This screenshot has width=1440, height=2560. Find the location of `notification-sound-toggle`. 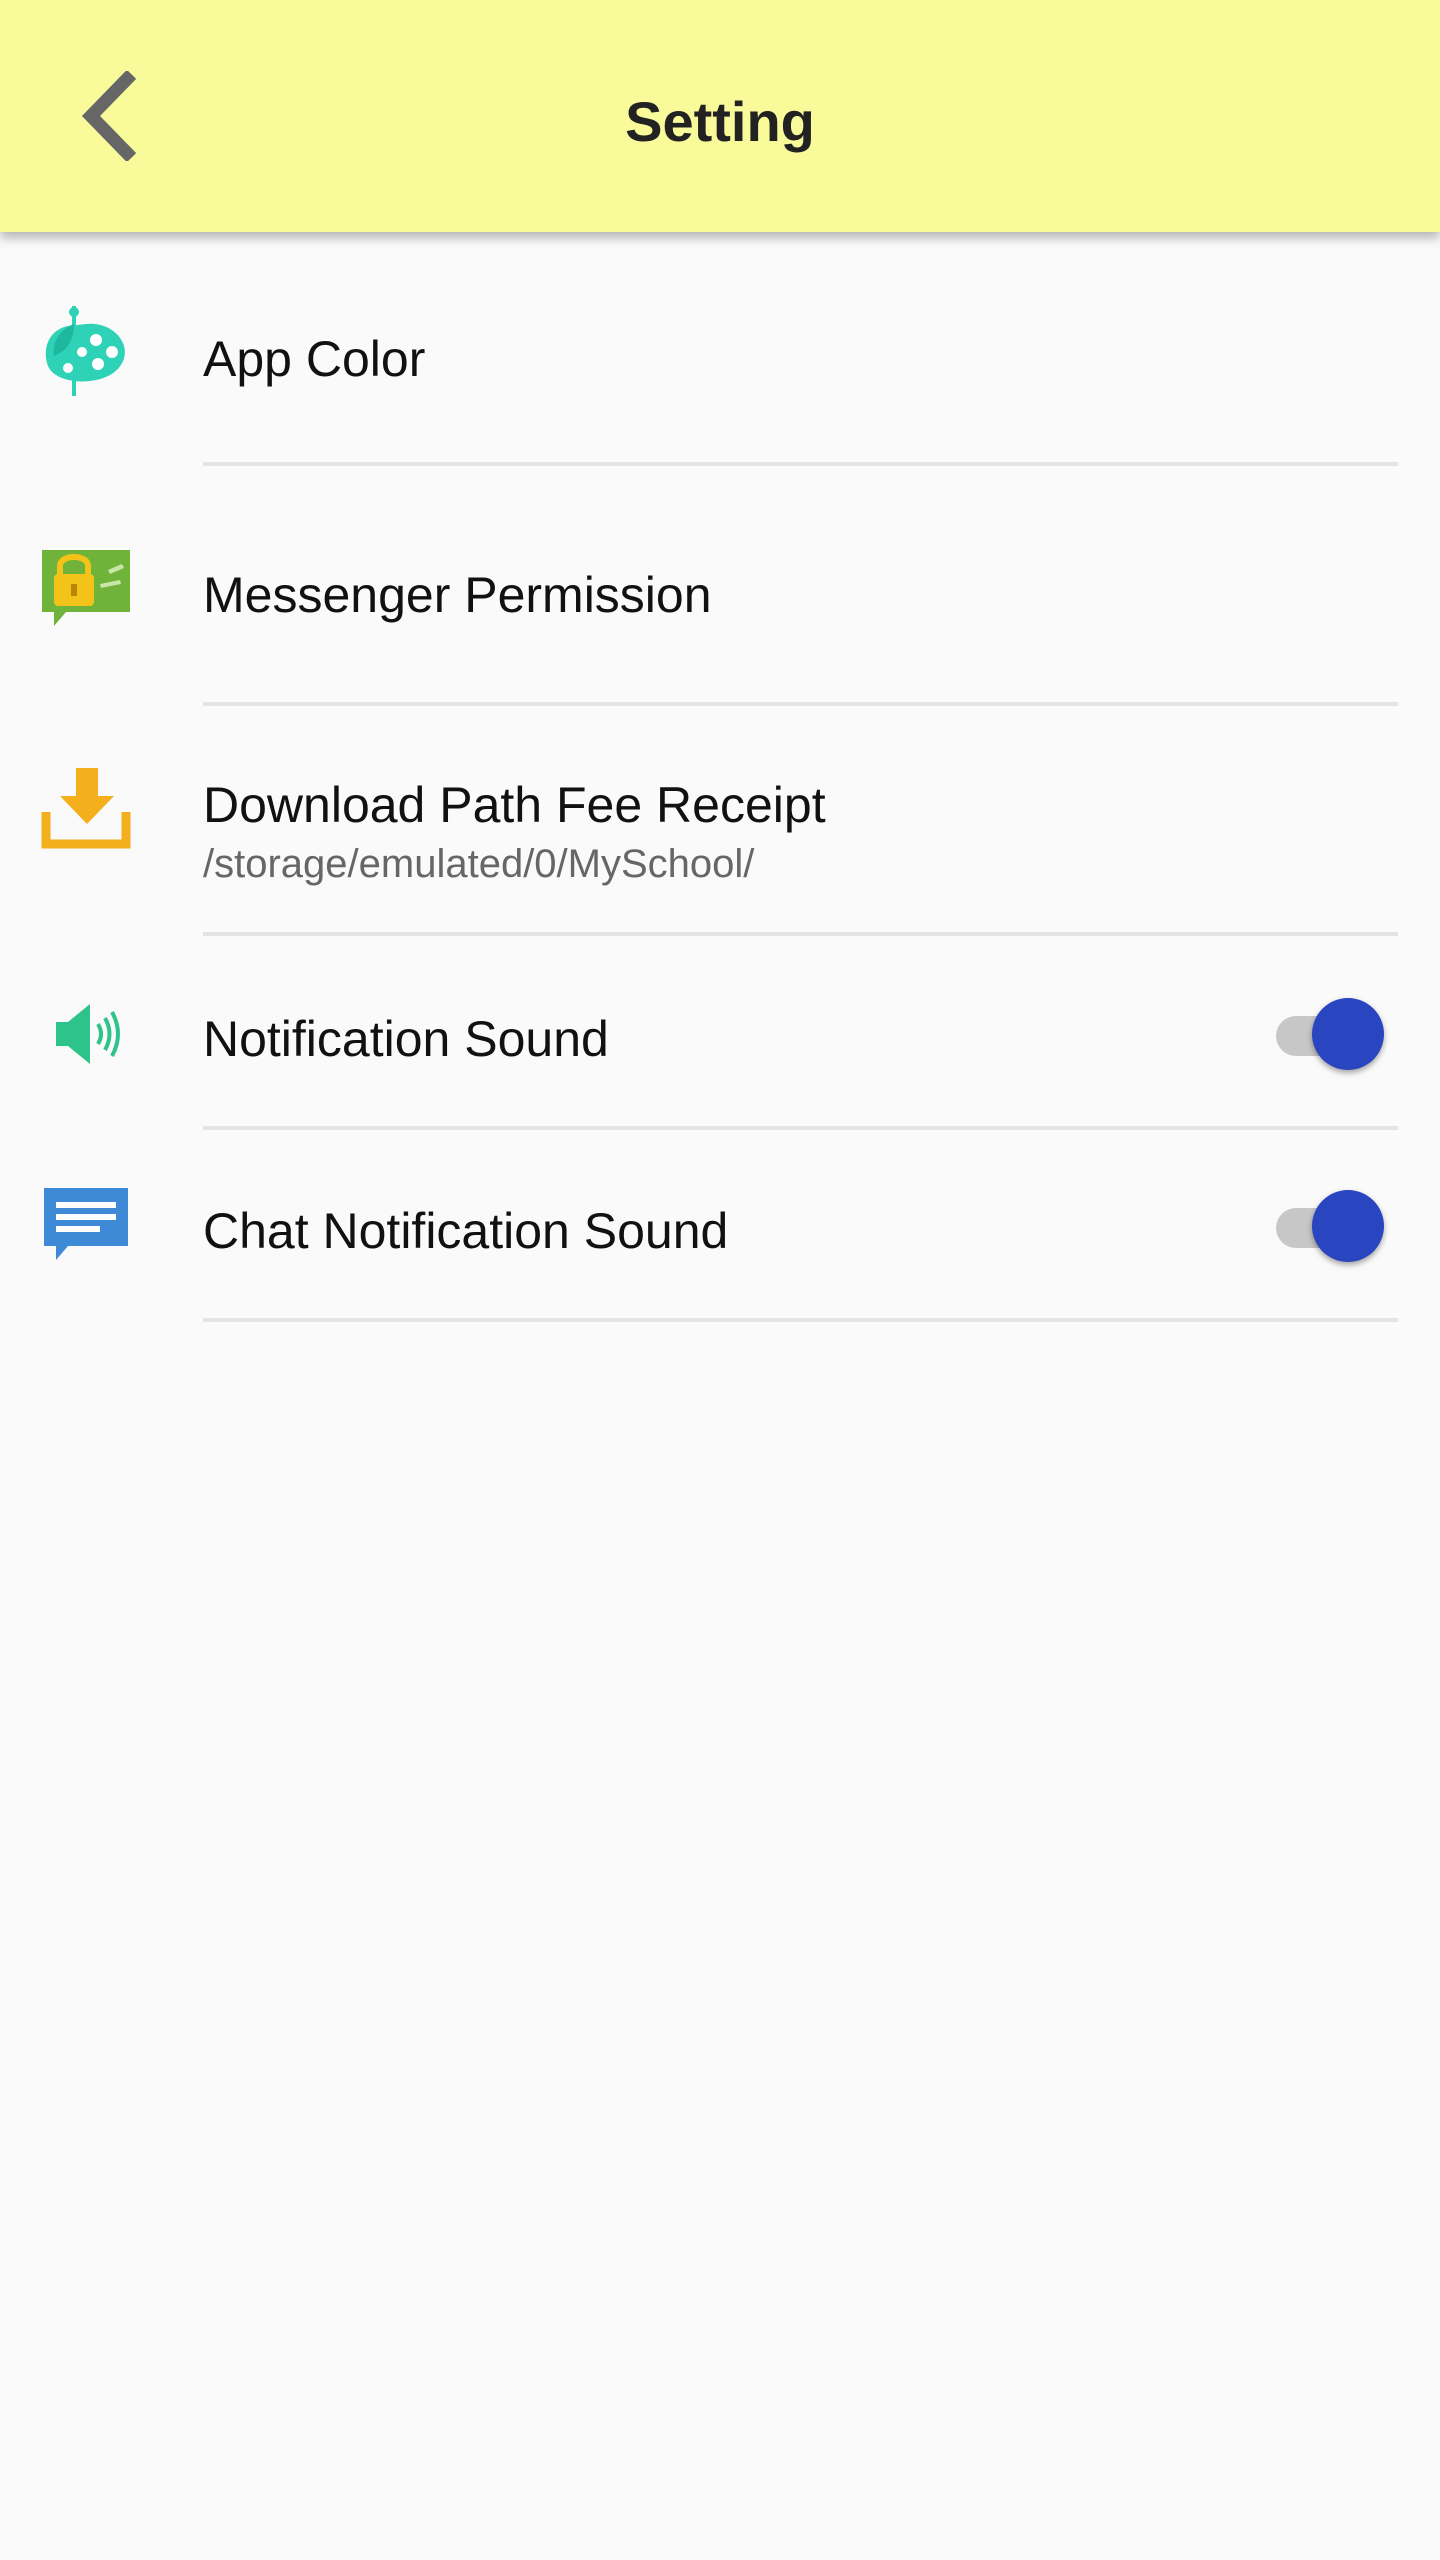

notification-sound-toggle is located at coordinates (1329, 1032).